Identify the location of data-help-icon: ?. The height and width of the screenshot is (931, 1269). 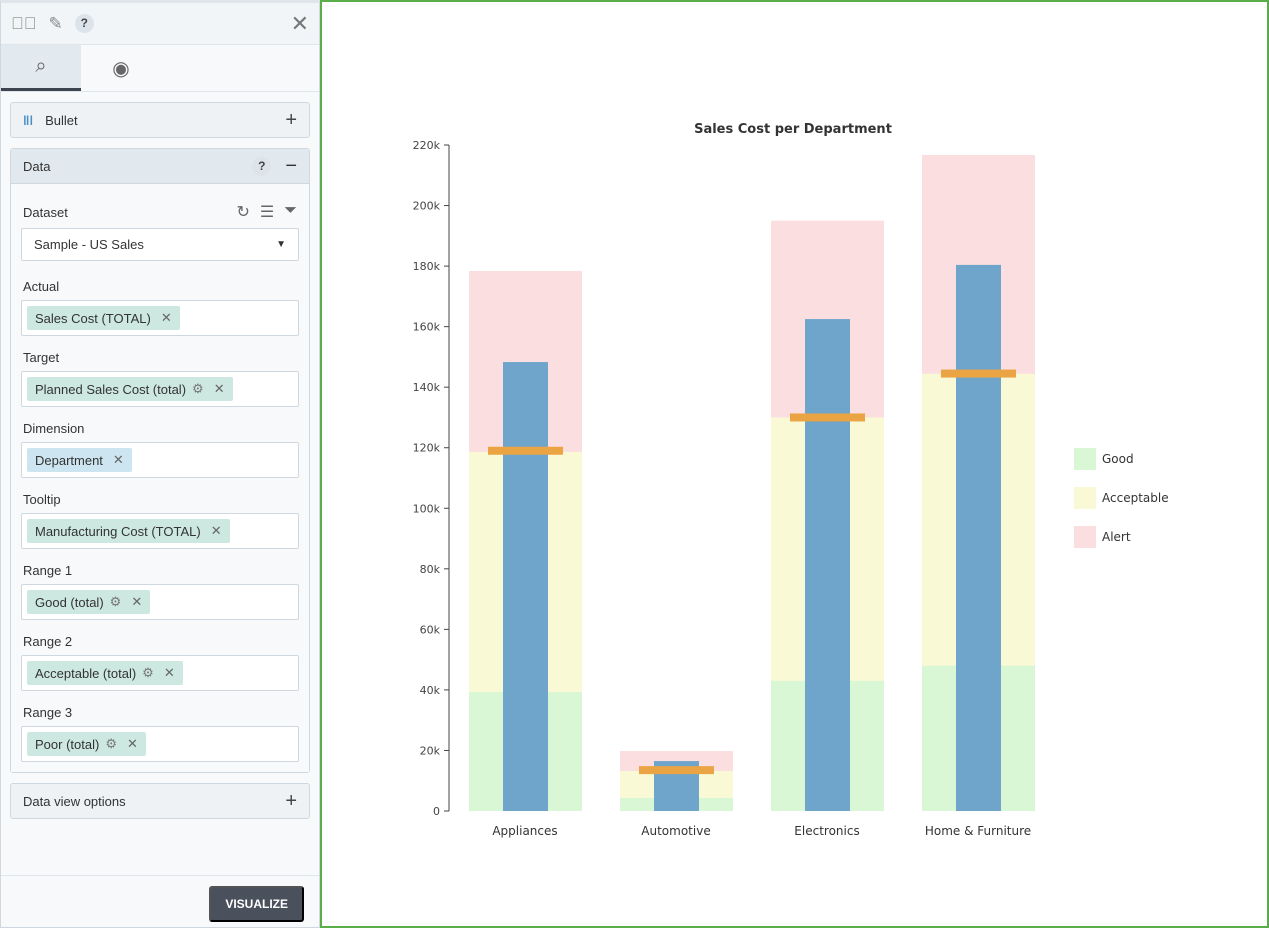
(262, 166).